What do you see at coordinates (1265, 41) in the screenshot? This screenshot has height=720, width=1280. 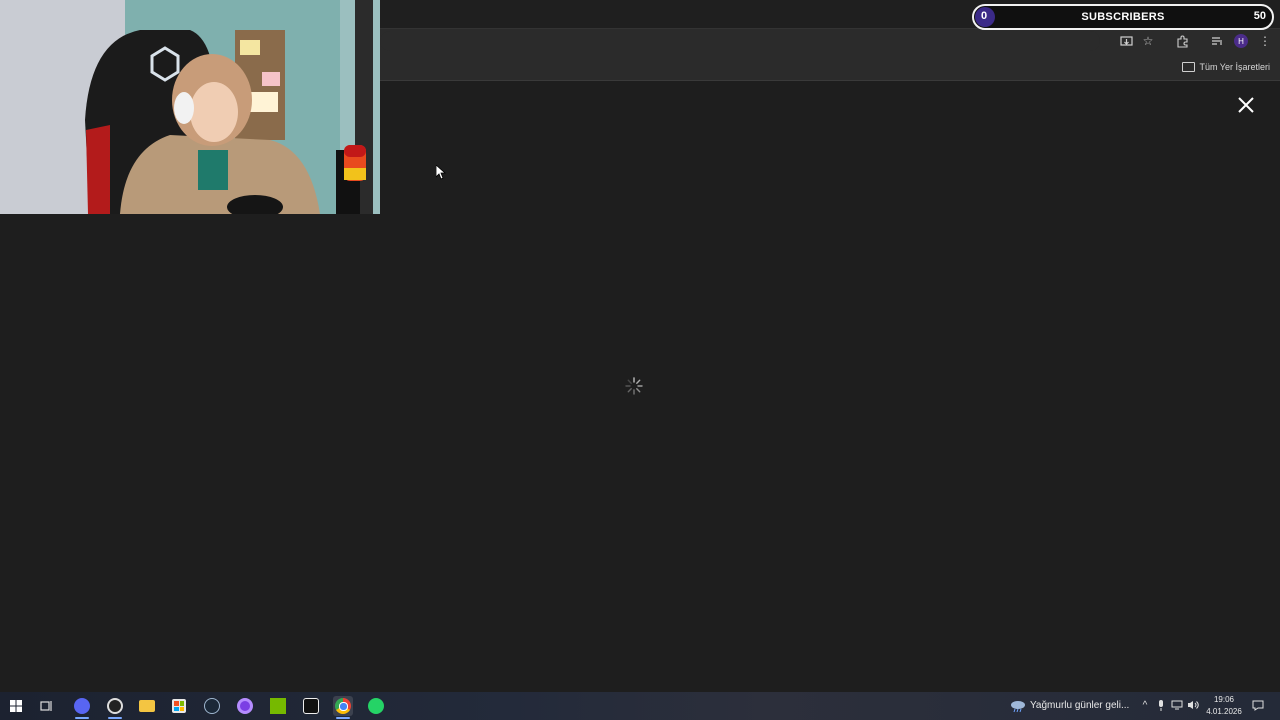 I see `more-menu-icon: ⋮` at bounding box center [1265, 41].